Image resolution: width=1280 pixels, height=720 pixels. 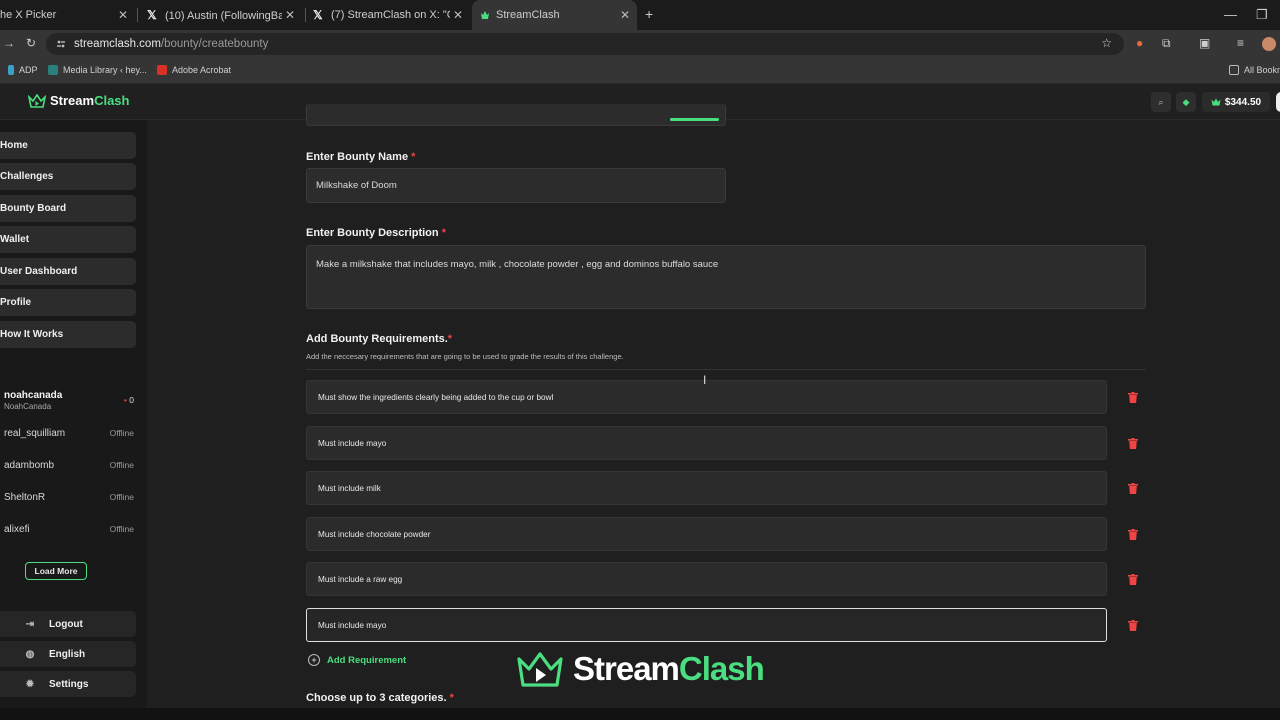 I want to click on friend-row: alixefi Offline, so click(x=69, y=529).